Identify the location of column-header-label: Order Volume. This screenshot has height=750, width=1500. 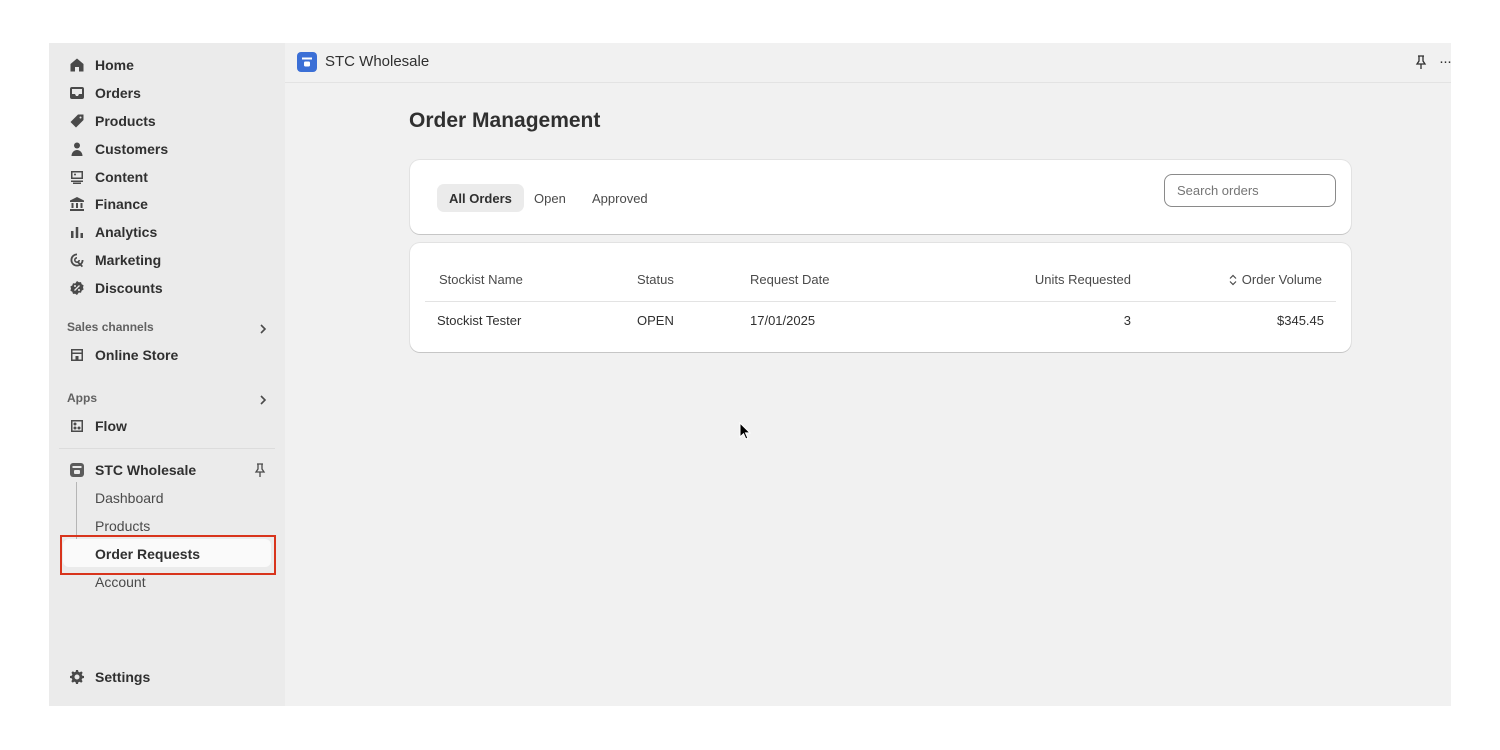
(1281, 279).